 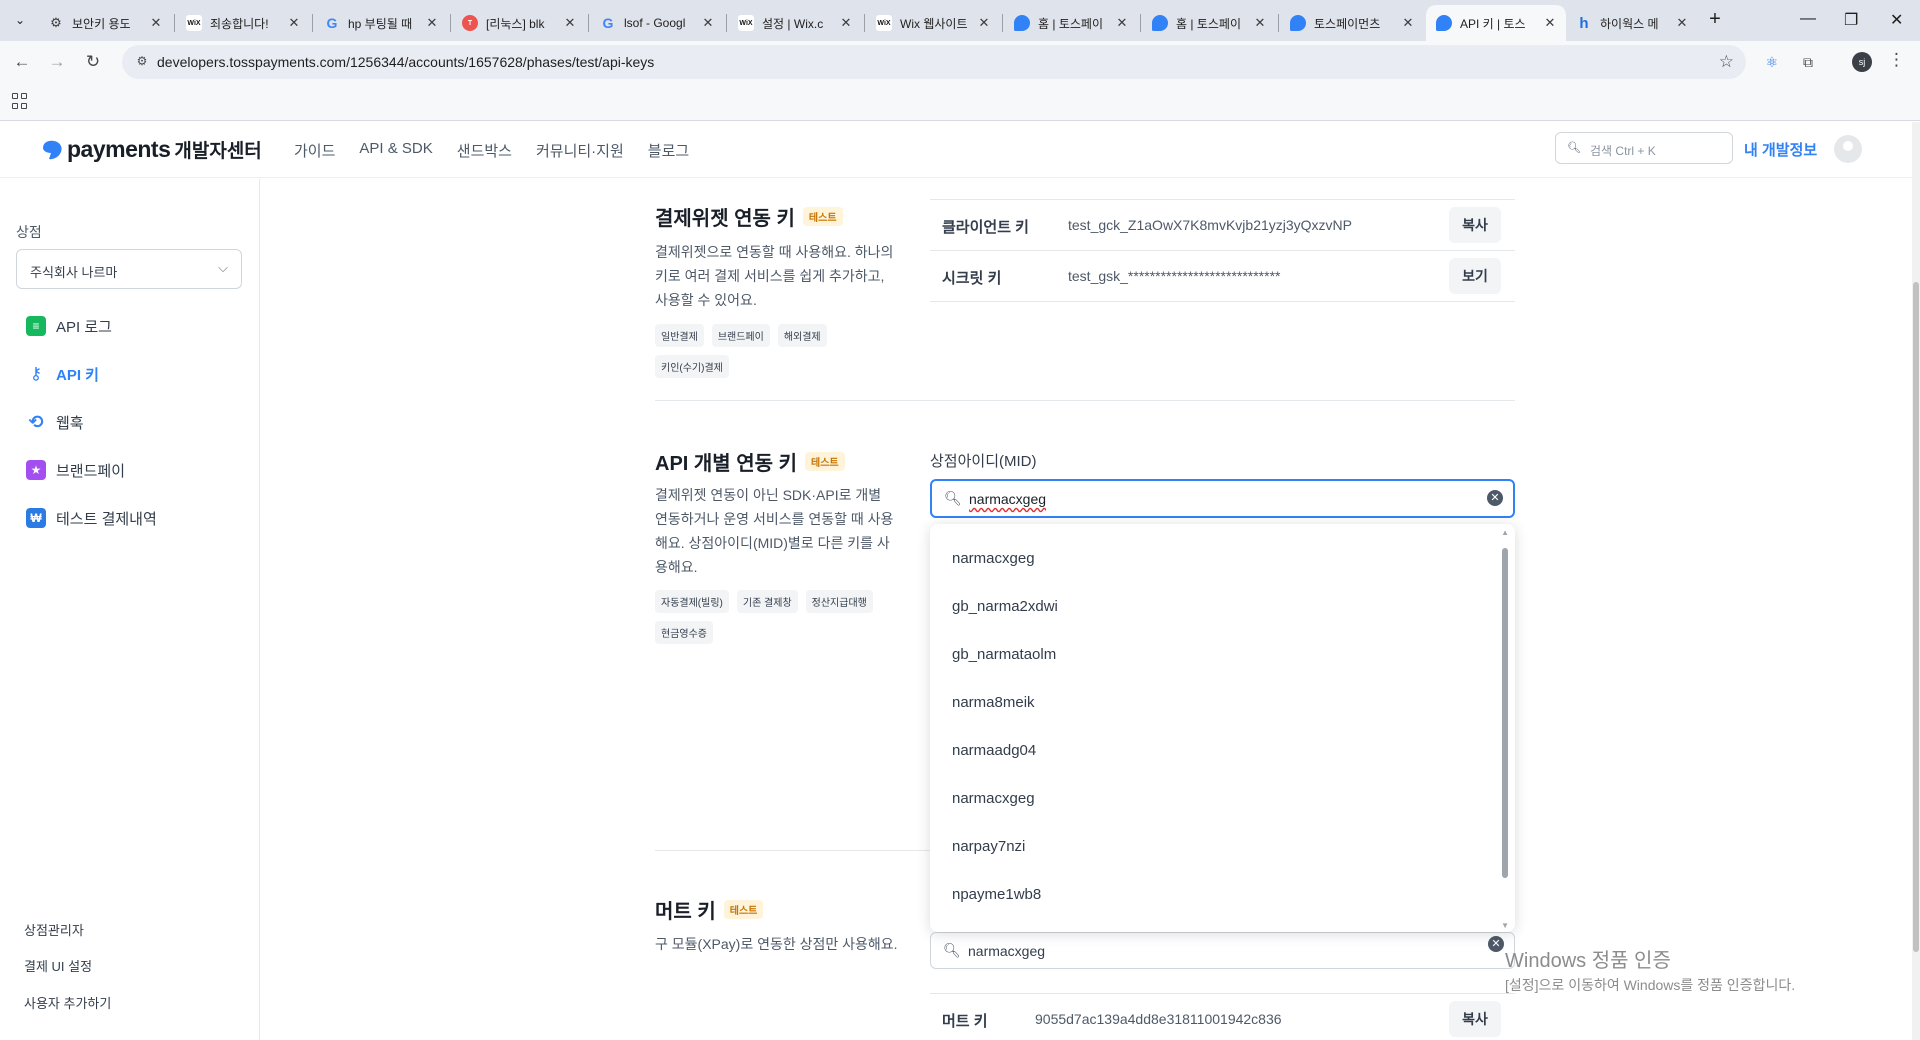 What do you see at coordinates (996, 894) in the screenshot?
I see `dropdown-option: npayme1wb8` at bounding box center [996, 894].